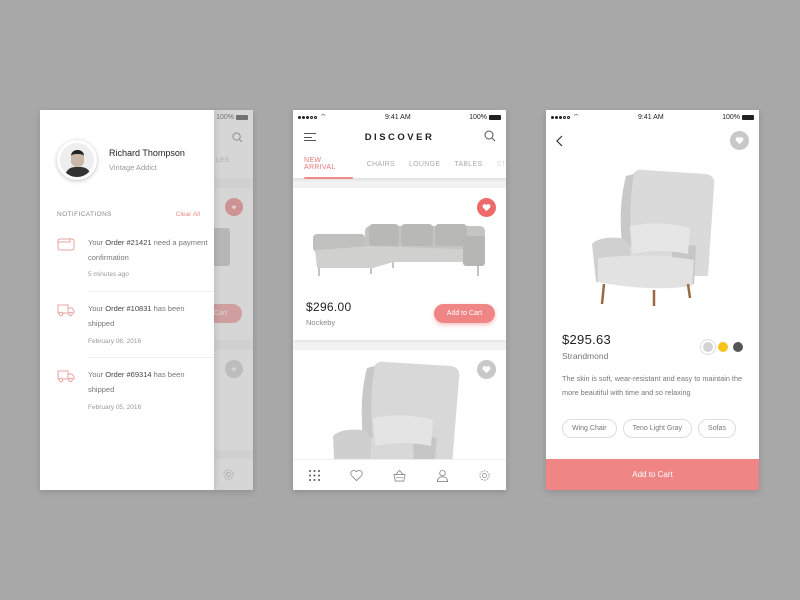 Image resolution: width=800 pixels, height=600 pixels. I want to click on product-feed: $296.00 Nockeby Add to Cart, so click(399, 318).